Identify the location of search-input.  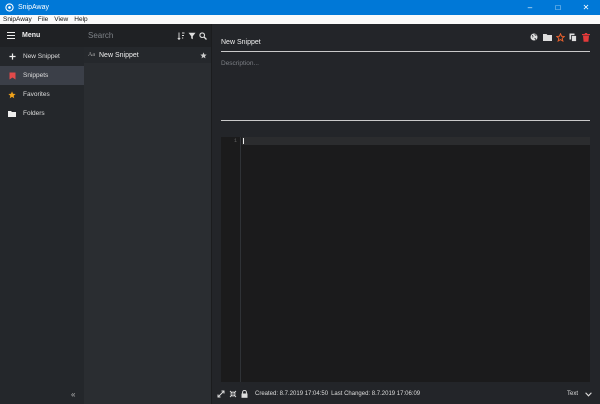
(131, 35).